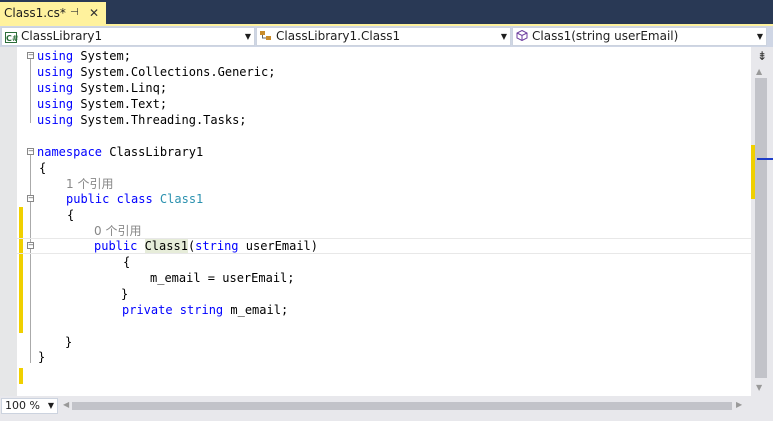 This screenshot has width=773, height=421. Describe the element at coordinates (222, 278) in the screenshot. I see `code-line: m_email = userEmail;` at that location.